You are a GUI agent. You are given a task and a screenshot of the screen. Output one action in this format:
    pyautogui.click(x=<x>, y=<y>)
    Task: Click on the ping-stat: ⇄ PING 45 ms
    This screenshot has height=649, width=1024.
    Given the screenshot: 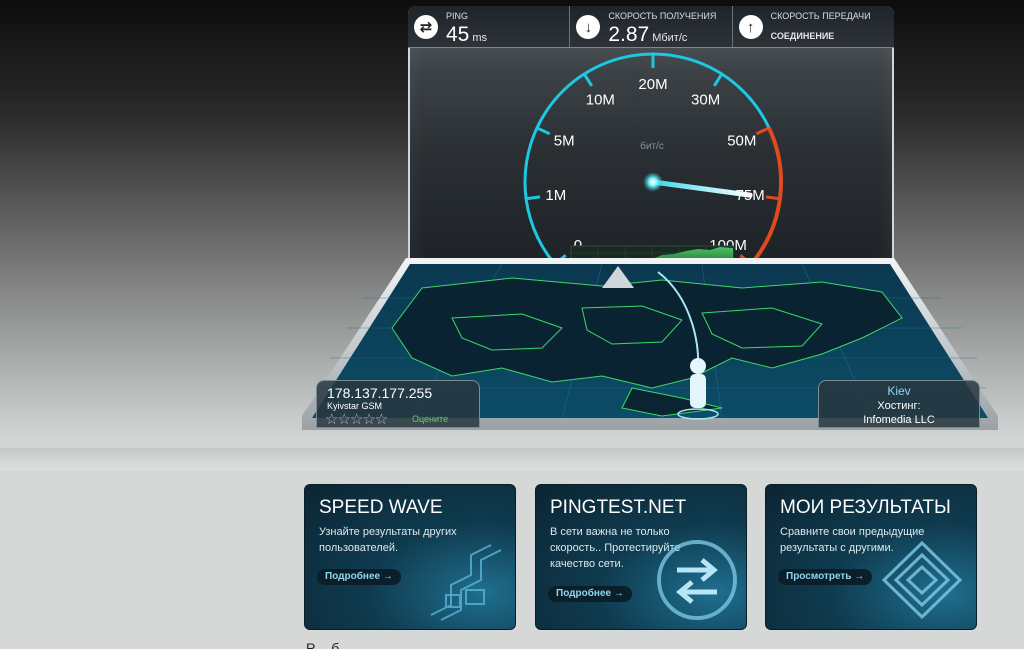 What is the action you would take?
    pyautogui.click(x=489, y=26)
    